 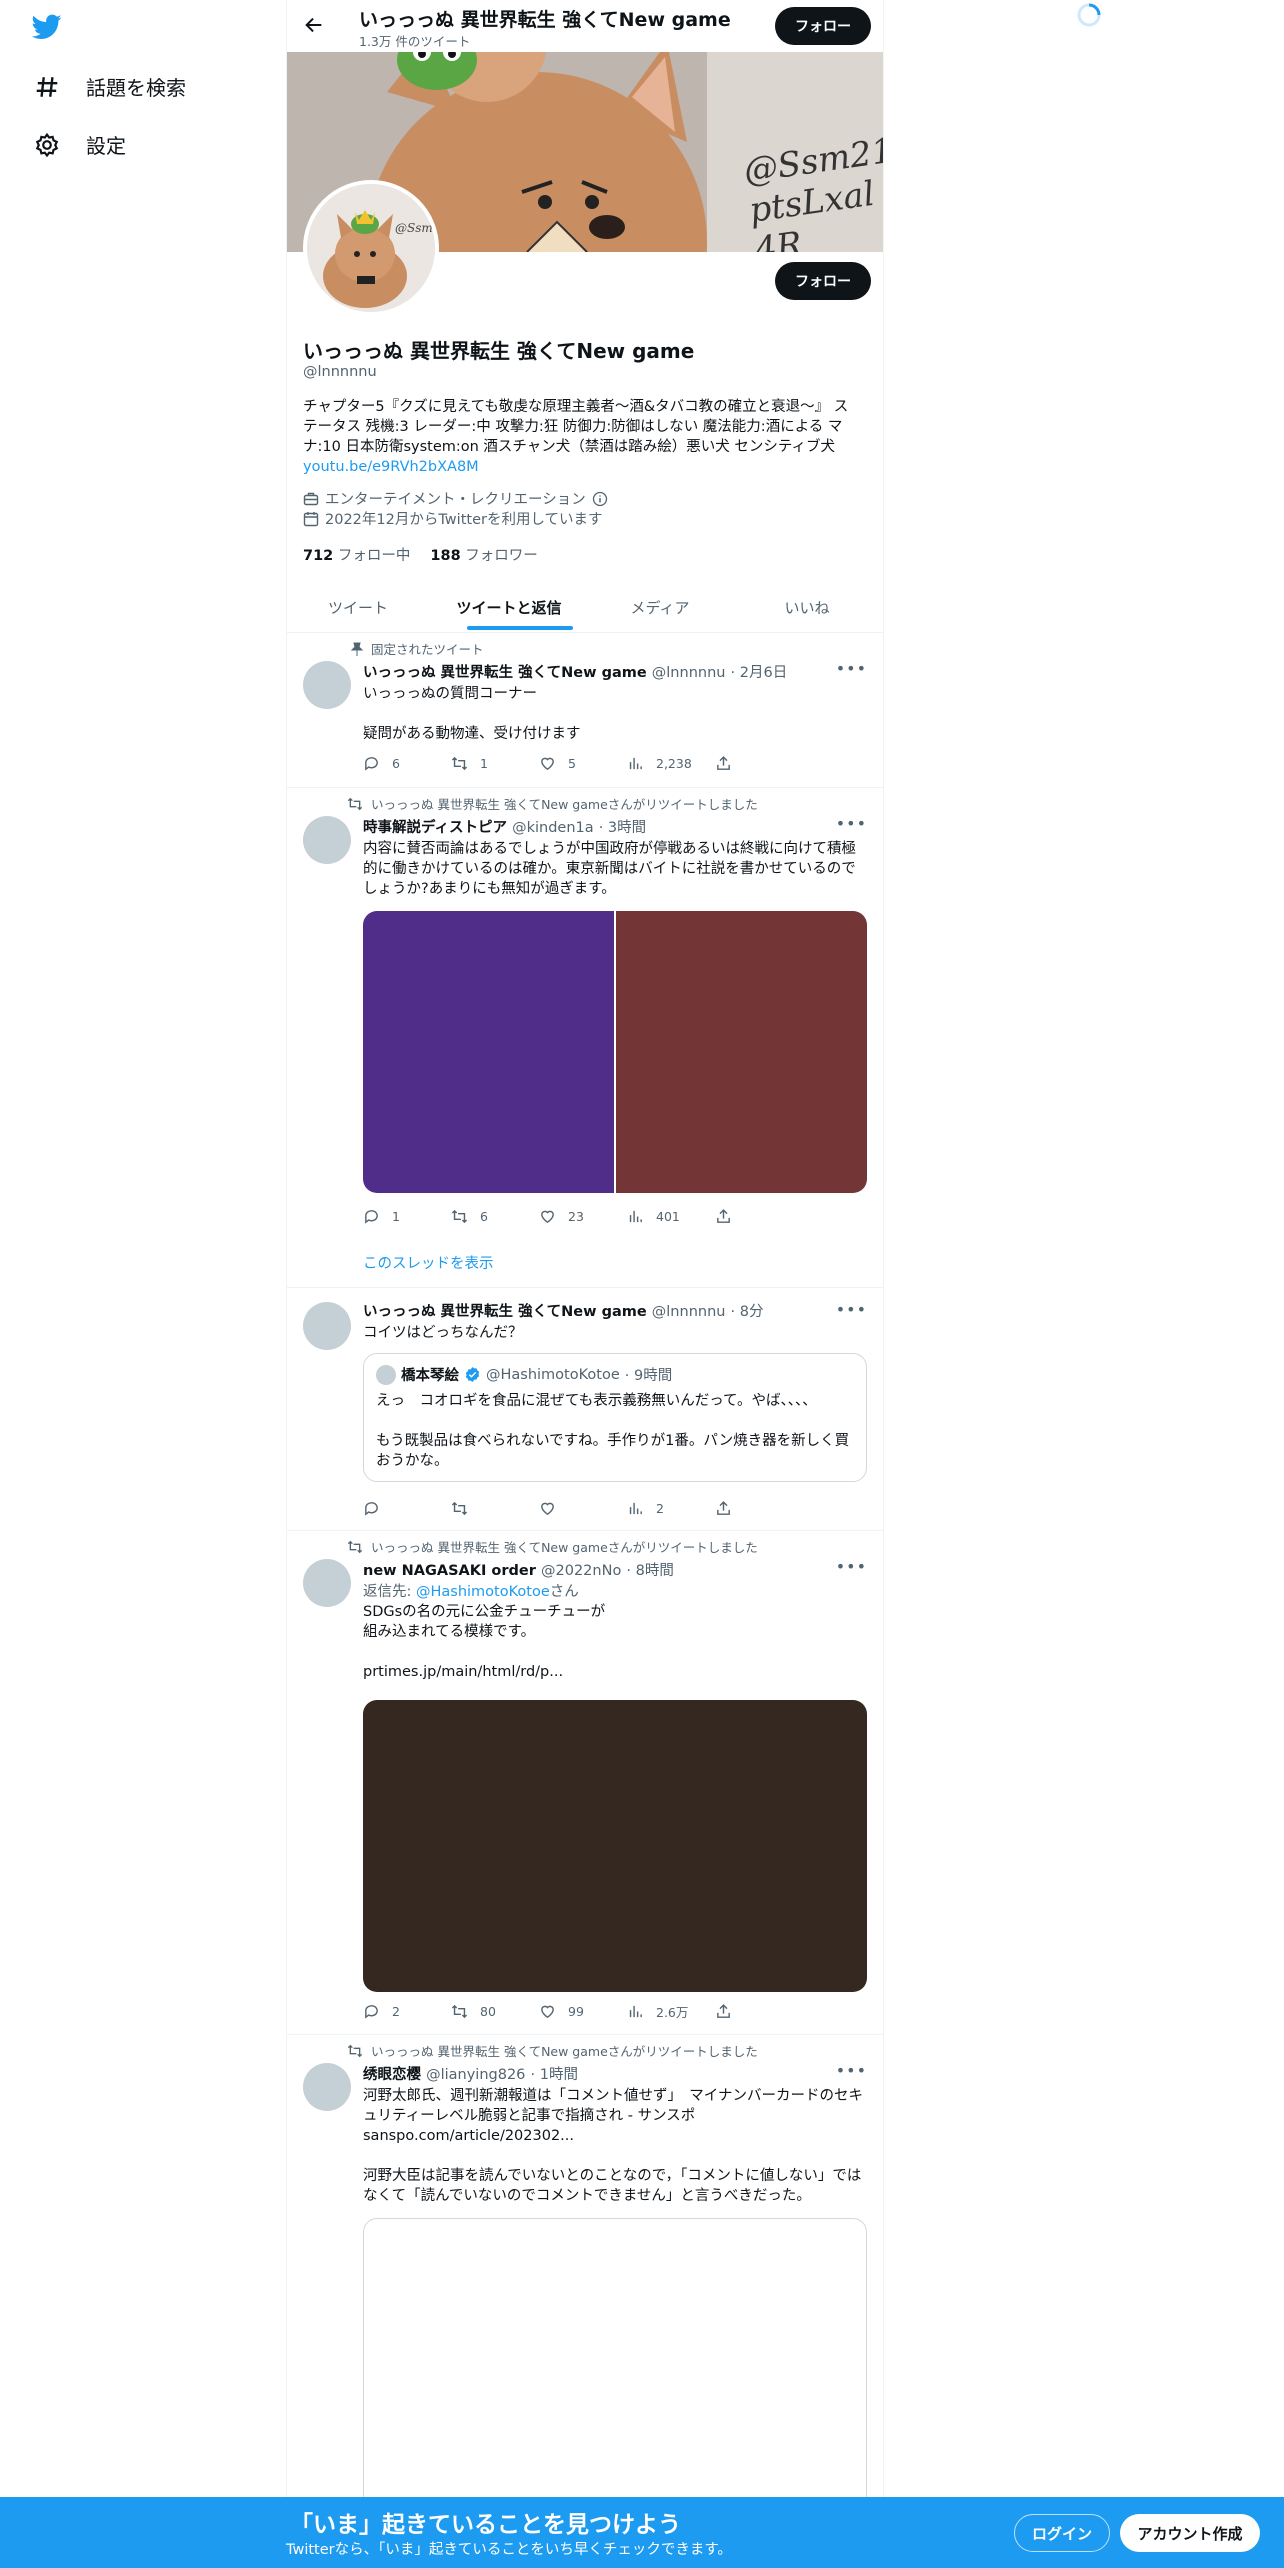 What do you see at coordinates (495, 1508) in the screenshot?
I see `retweet-button` at bounding box center [495, 1508].